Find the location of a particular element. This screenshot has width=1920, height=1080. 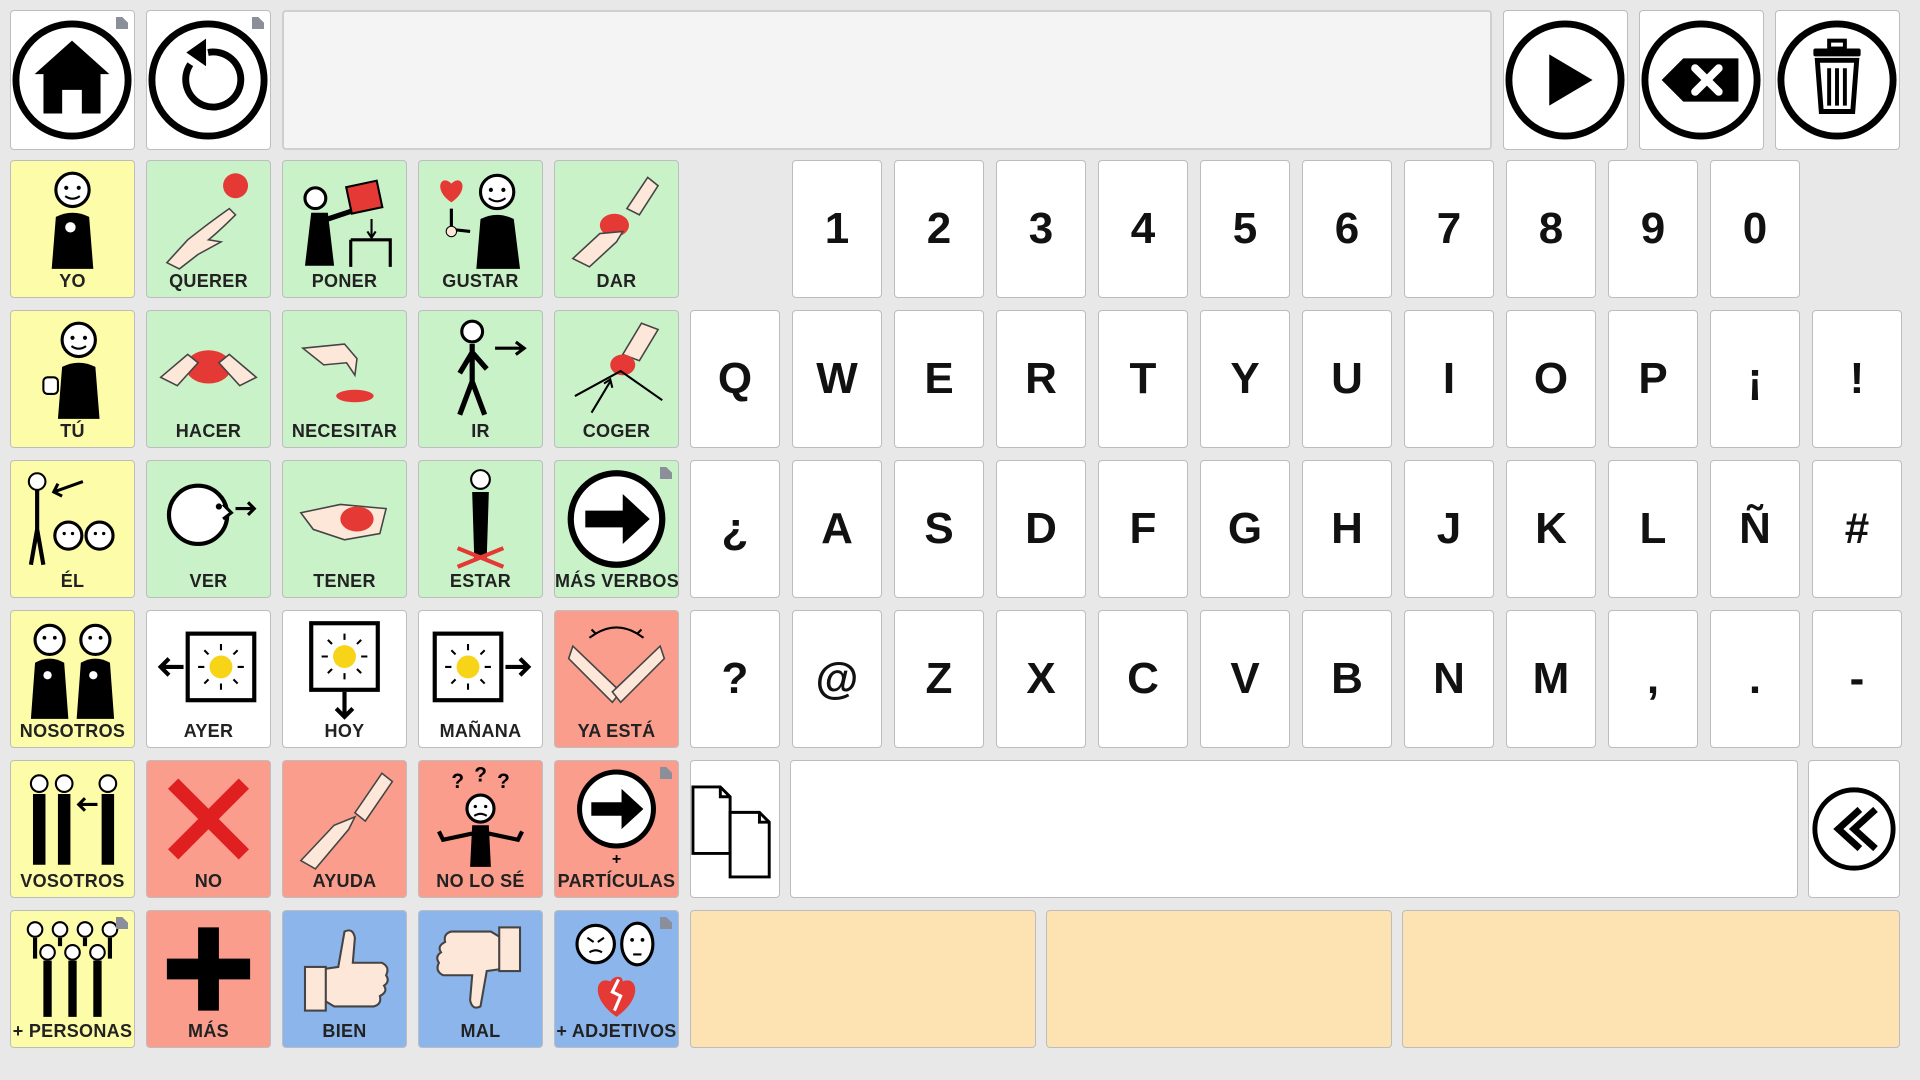

word-cell-tener: TENER is located at coordinates (344, 529).